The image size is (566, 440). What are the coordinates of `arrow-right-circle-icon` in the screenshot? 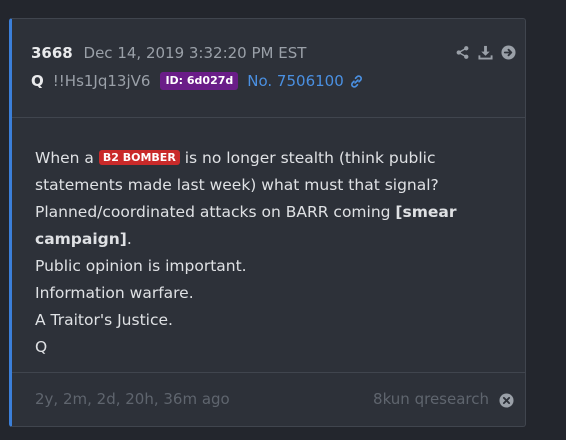 It's located at (508, 52).